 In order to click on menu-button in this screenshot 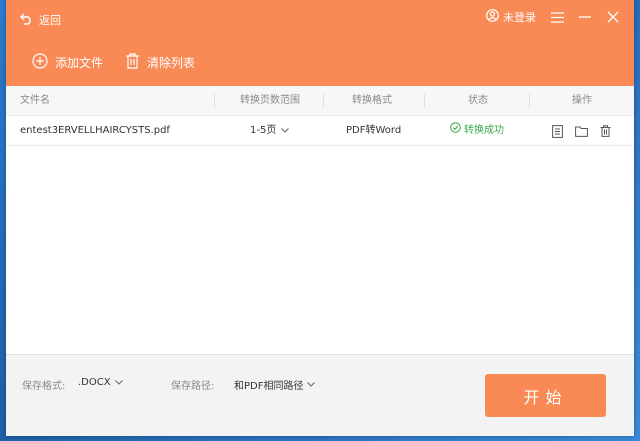, I will do `click(557, 17)`.